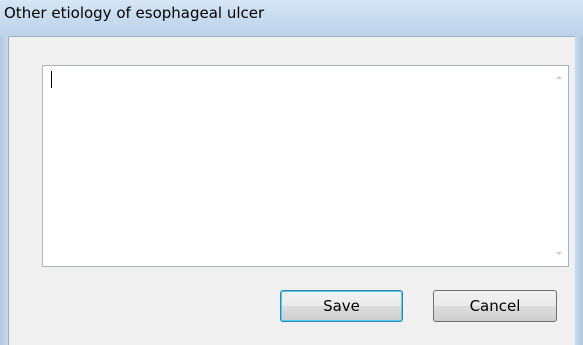  What do you see at coordinates (341, 306) in the screenshot?
I see `save-button: Save` at bounding box center [341, 306].